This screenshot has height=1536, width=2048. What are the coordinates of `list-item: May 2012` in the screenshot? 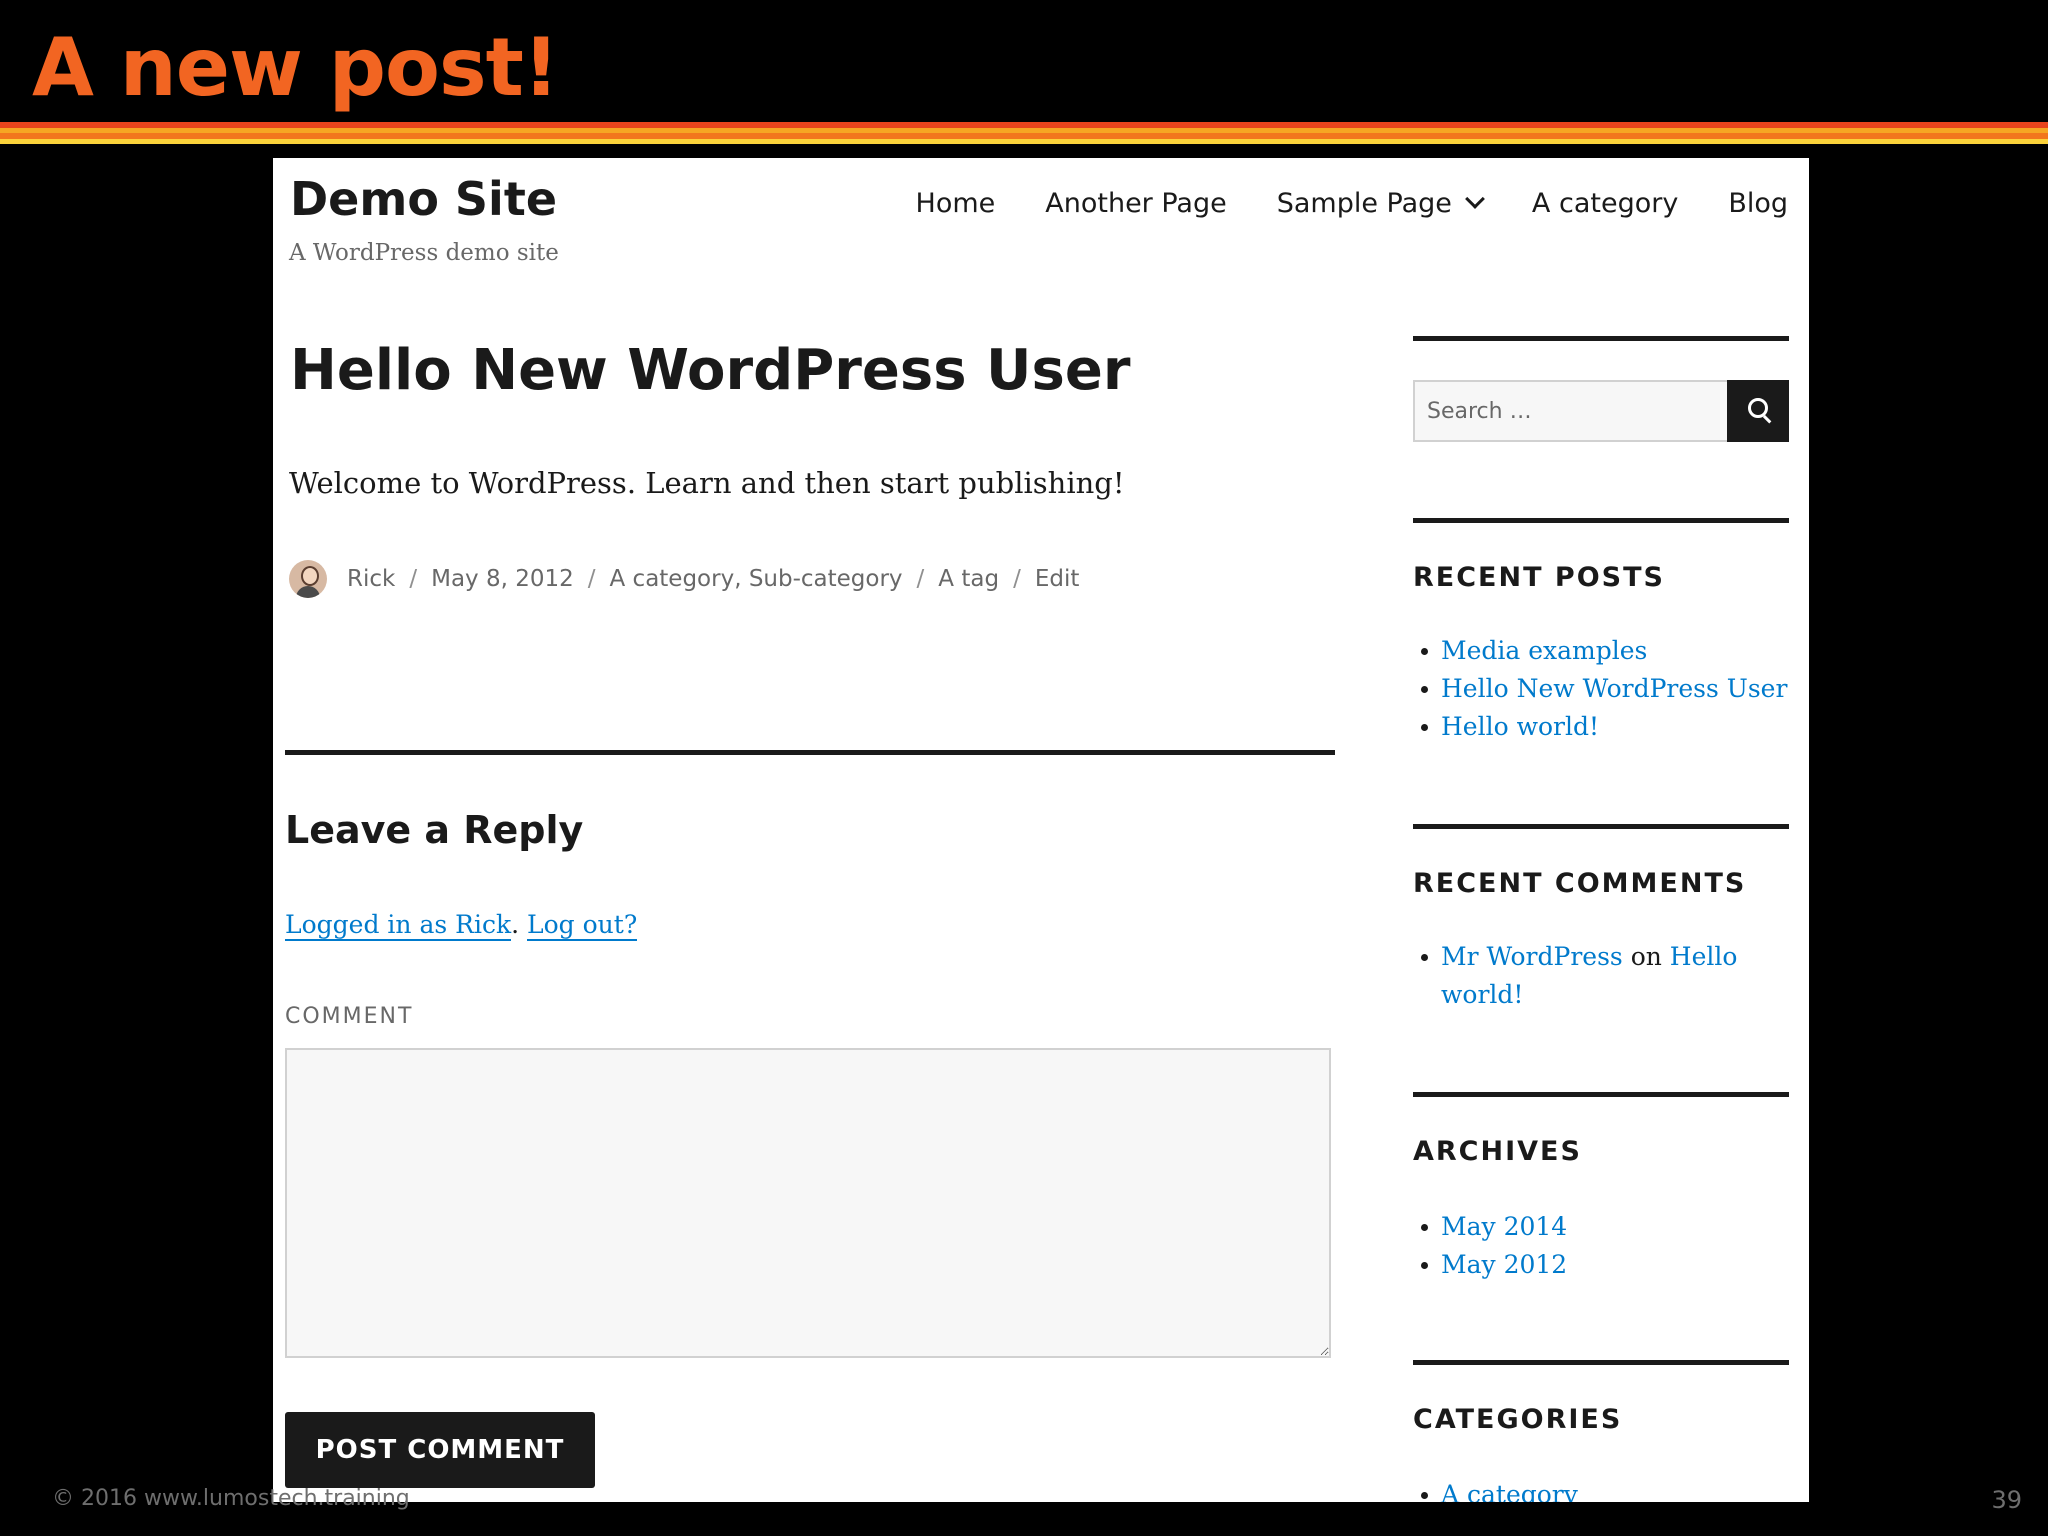 It's located at (1601, 1265).